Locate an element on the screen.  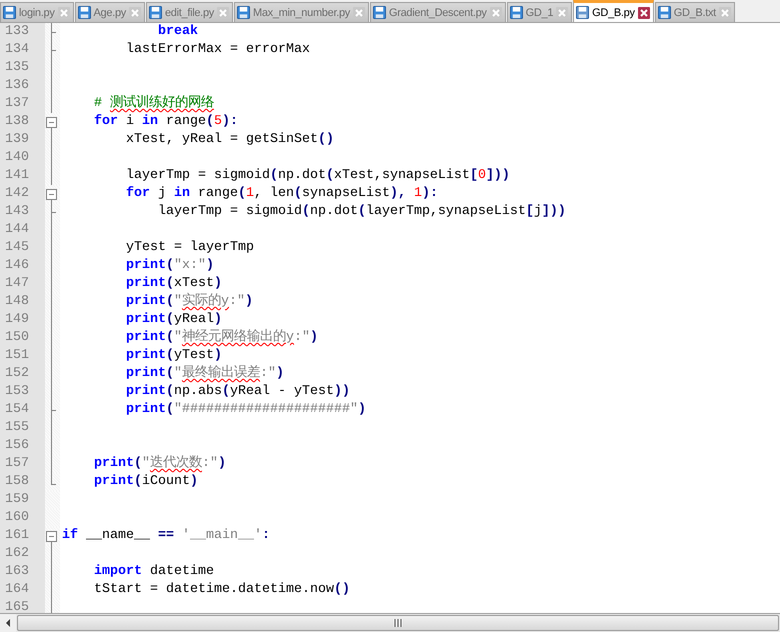
line-number: 159 is located at coordinates (22, 500).